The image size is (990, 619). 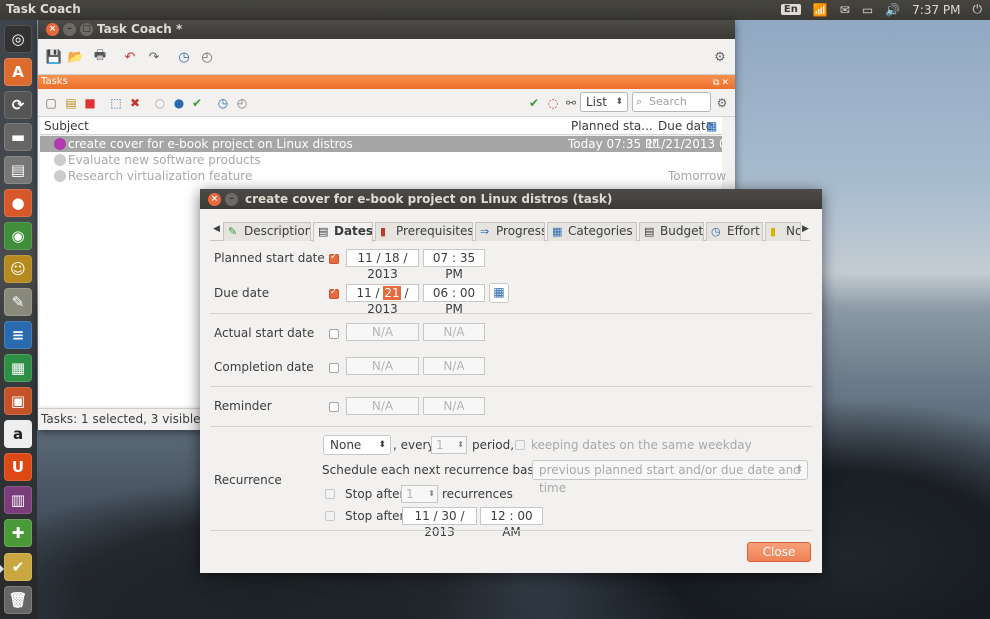 I want to click on hide-completed-icon: ✔, so click(x=534, y=103).